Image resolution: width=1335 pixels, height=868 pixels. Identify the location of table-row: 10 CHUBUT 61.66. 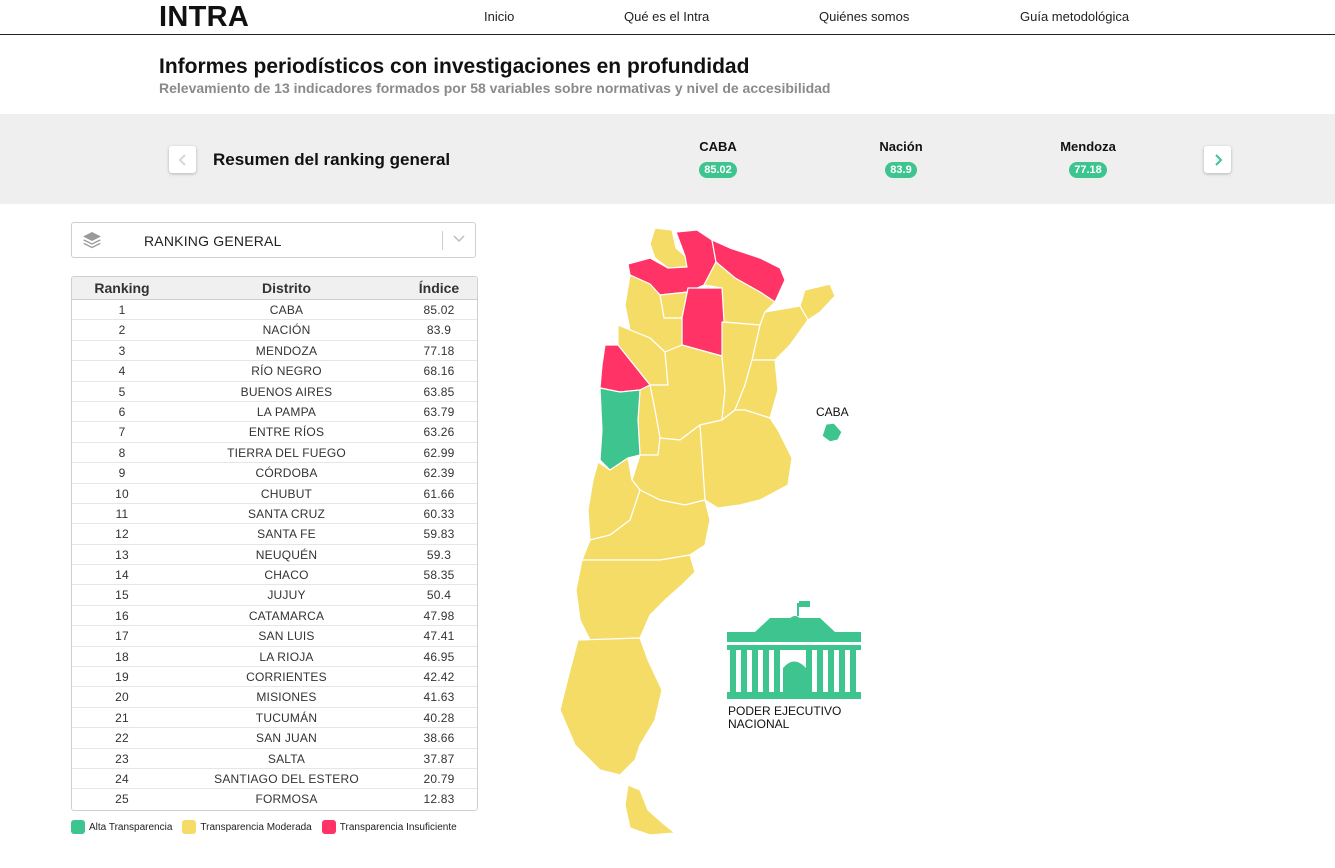
(274, 494).